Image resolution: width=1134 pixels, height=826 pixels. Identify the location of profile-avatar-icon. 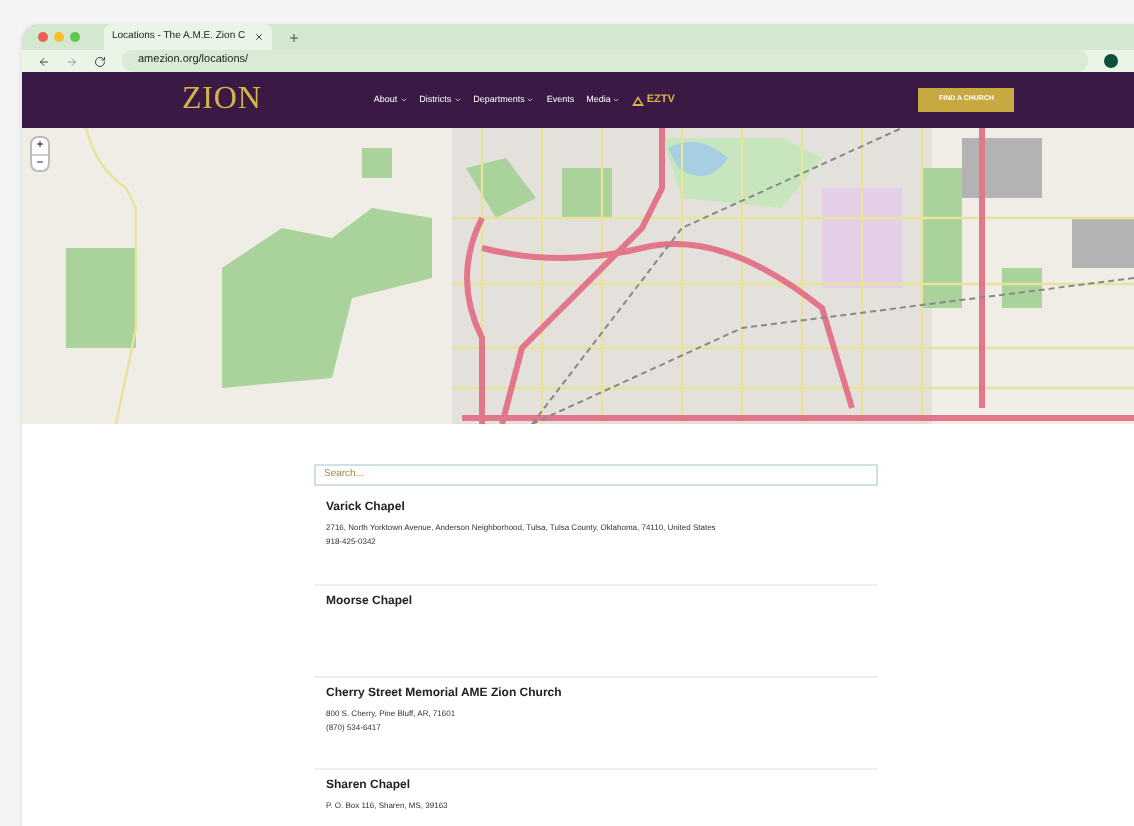
(1111, 61).